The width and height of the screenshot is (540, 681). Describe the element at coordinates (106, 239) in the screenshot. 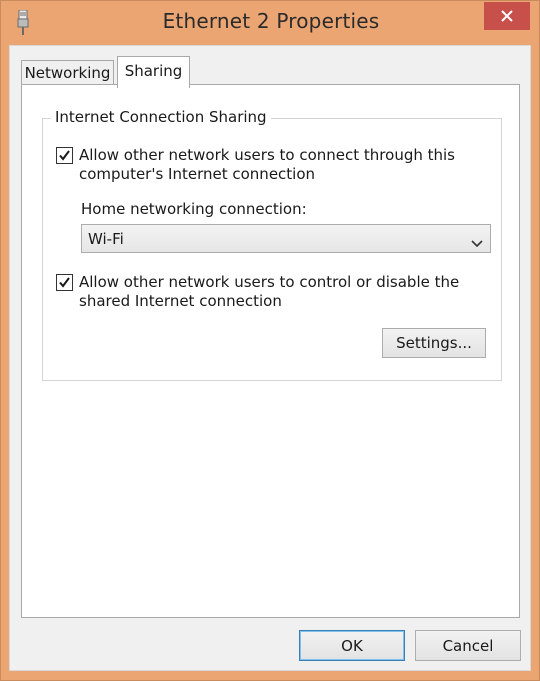

I see `home-networking-value: Wi-Fi` at that location.